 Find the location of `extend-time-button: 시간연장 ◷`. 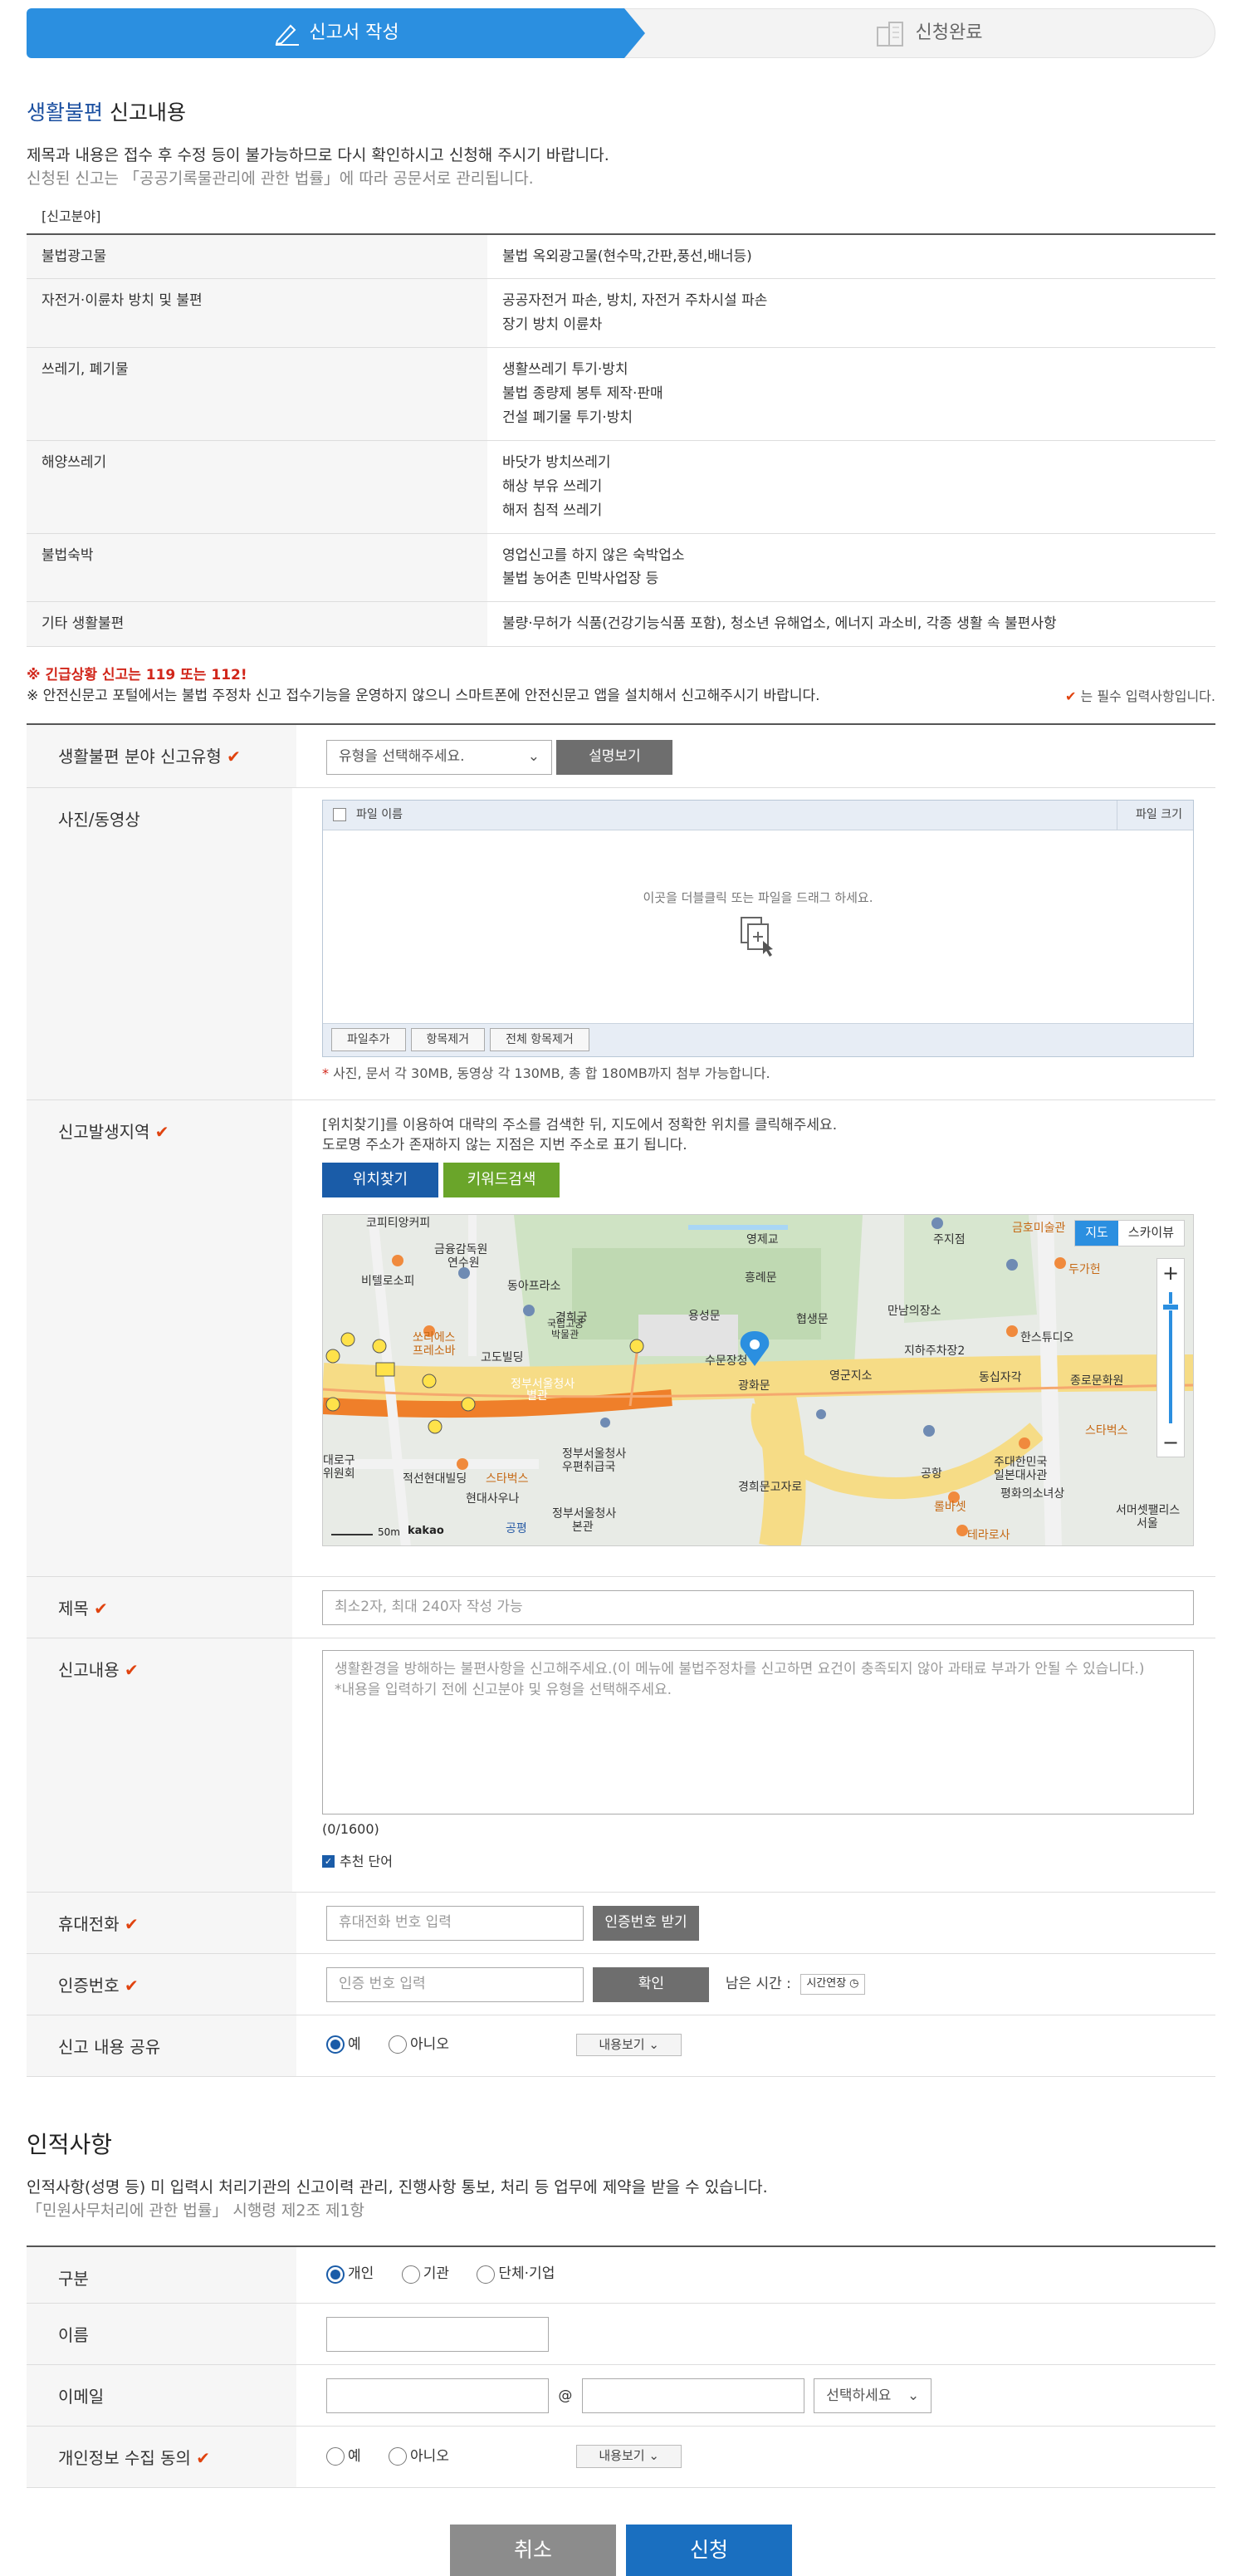

extend-time-button: 시간연장 ◷ is located at coordinates (832, 1985).